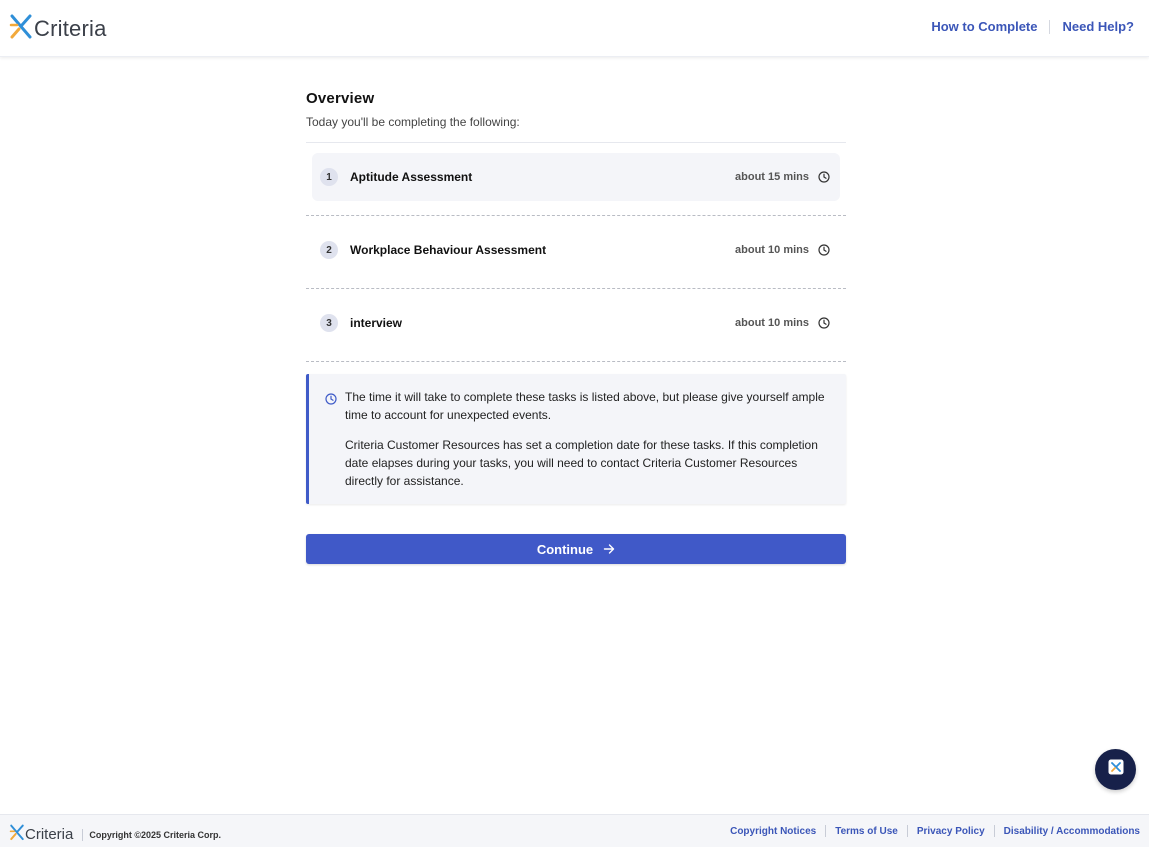 This screenshot has width=1149, height=847. I want to click on task-row: 1 Aptitude Assessment about 15 mins, so click(576, 177).